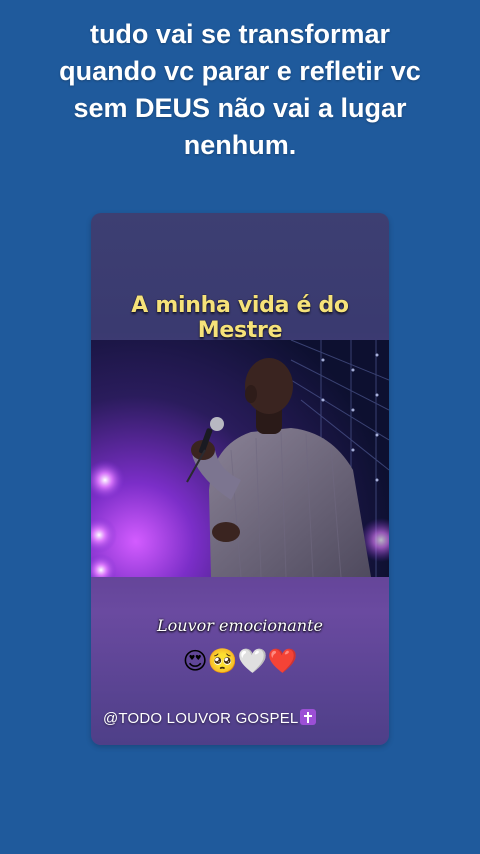  Describe the element at coordinates (240, 318) in the screenshot. I see `video-overlay-title: A minha vida é do Mestre` at that location.